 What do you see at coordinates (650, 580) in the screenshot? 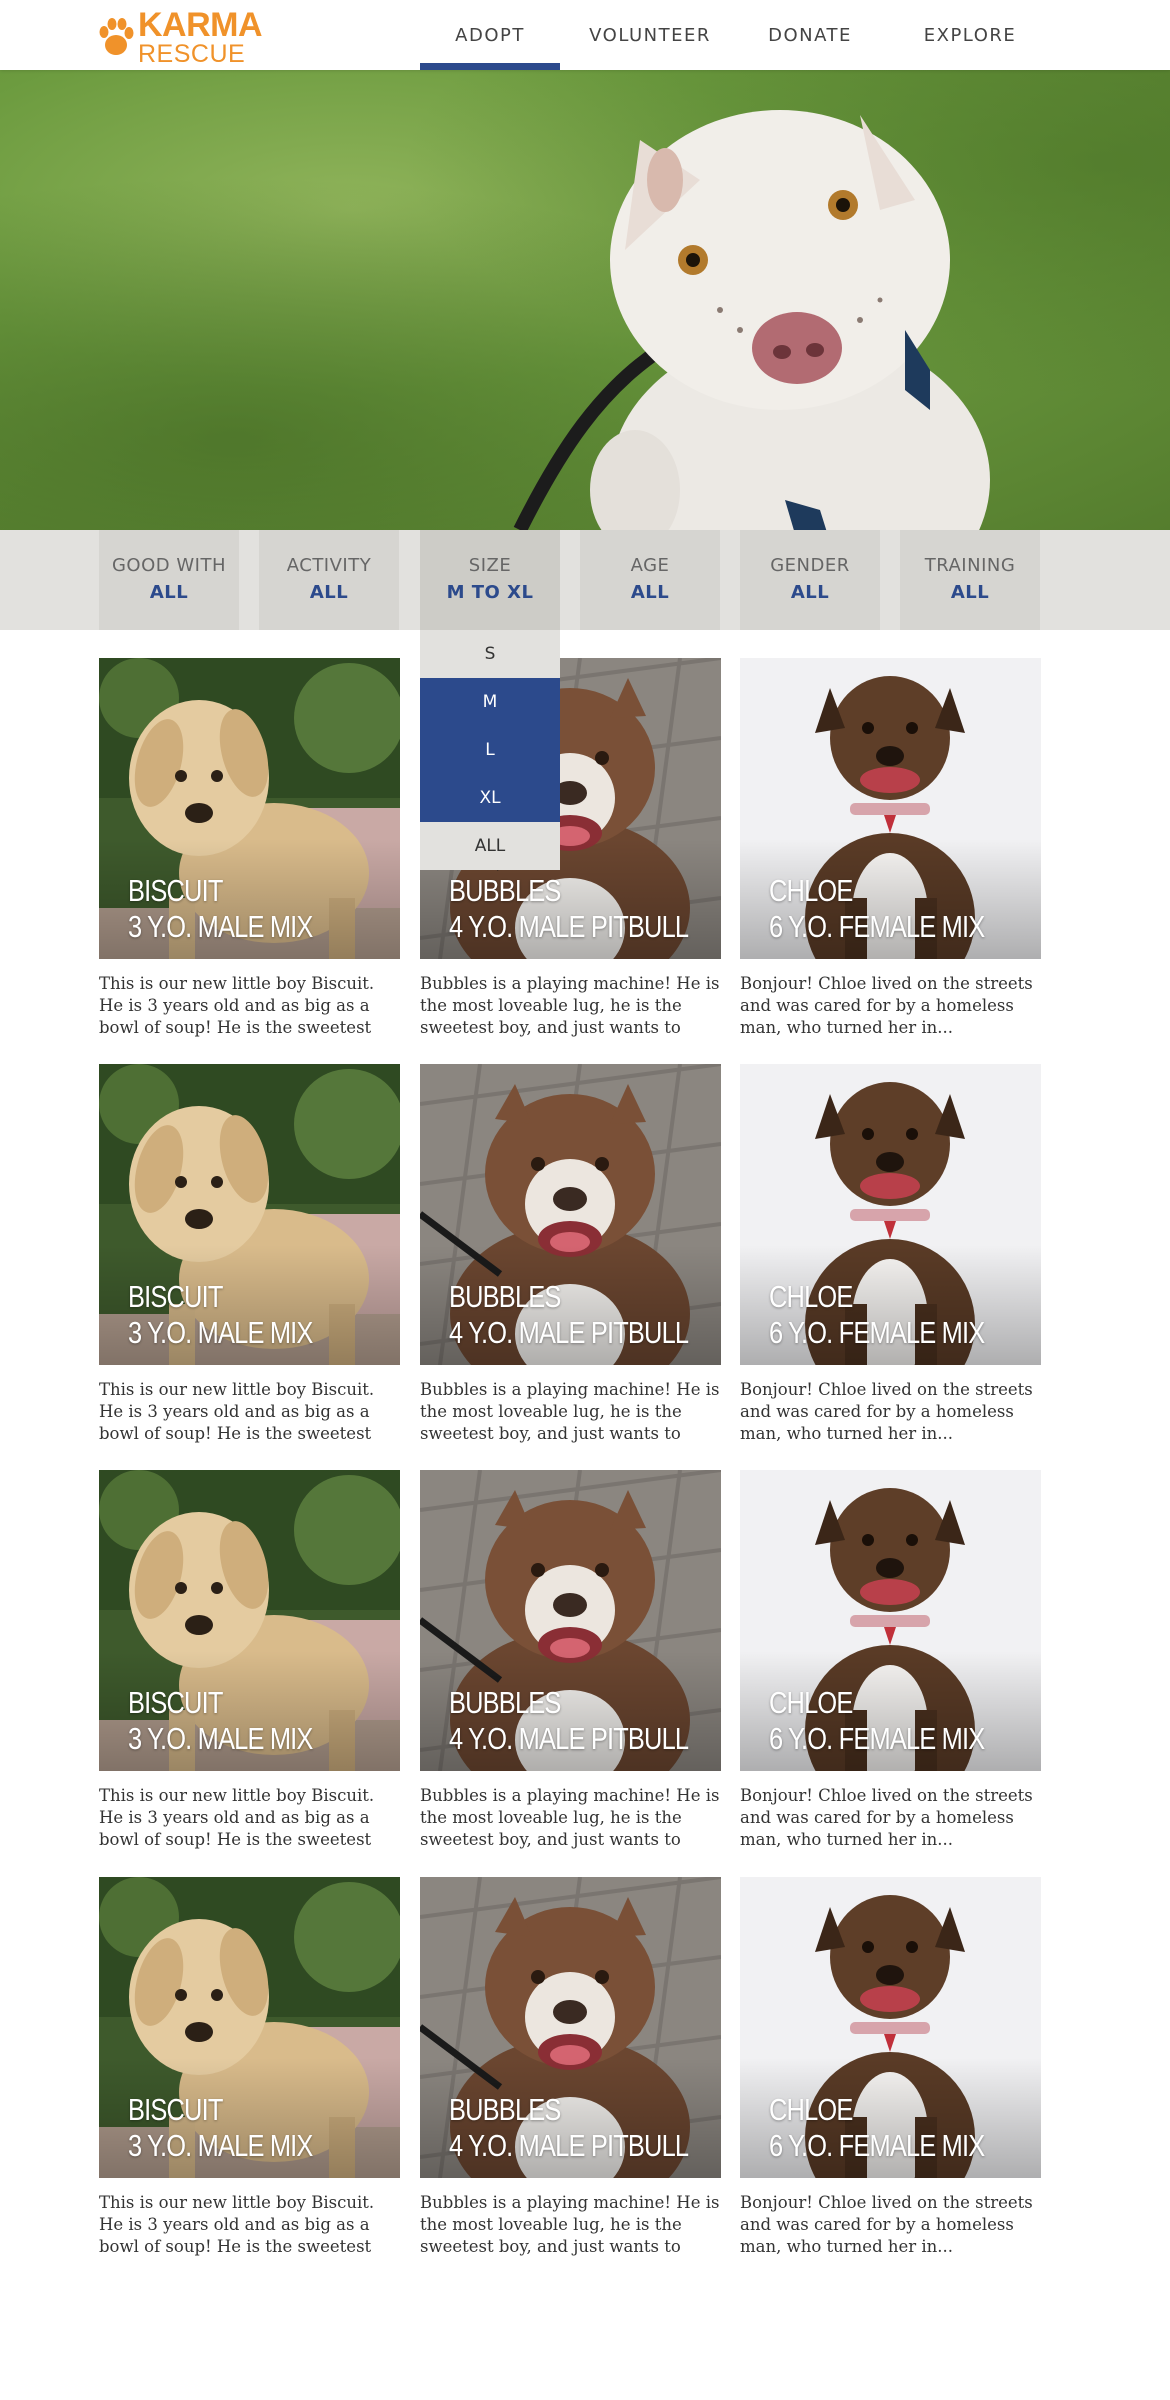
I see `filter-age: AGE ALL` at bounding box center [650, 580].